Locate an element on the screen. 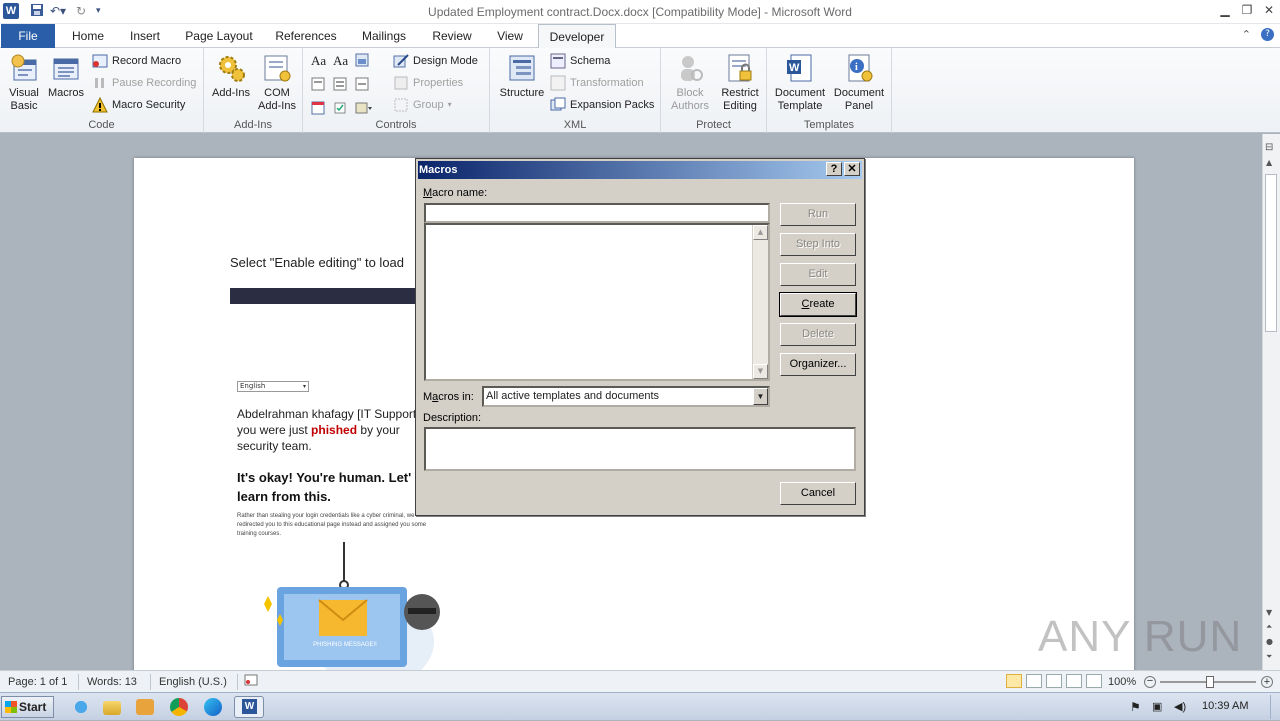  pause-recording-button: Pause Recording is located at coordinates (144, 83).